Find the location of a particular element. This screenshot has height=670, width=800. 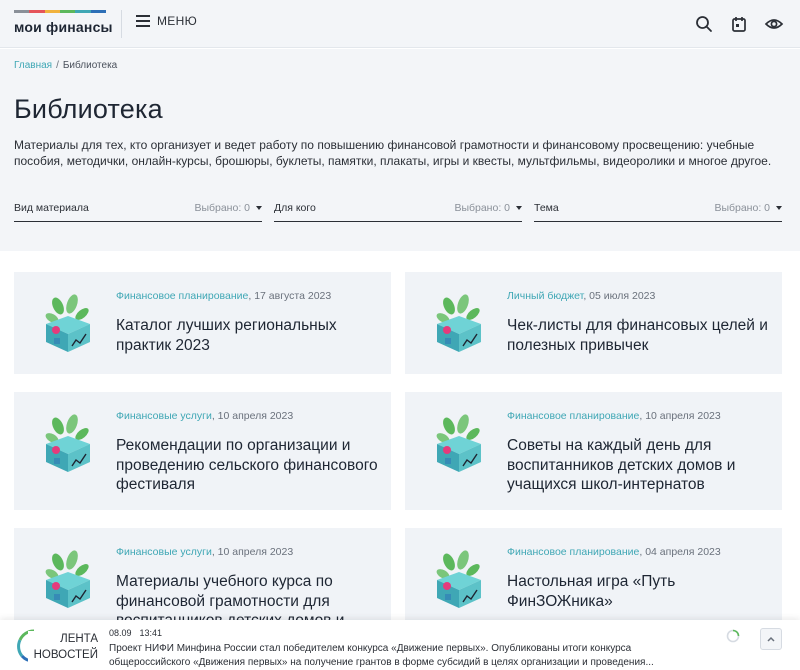

site-logo: мои финансы is located at coordinates (63, 22).